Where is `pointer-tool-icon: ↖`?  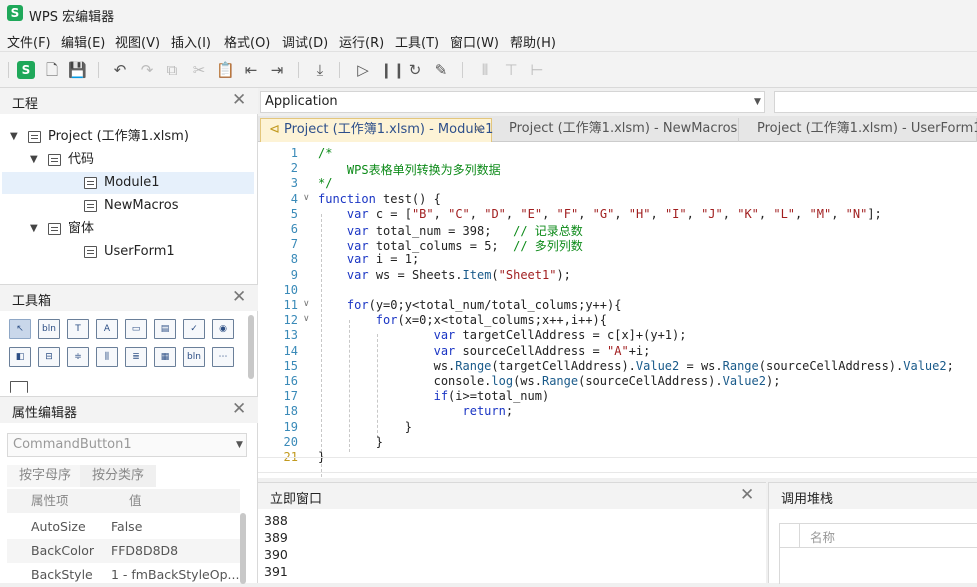 pointer-tool-icon: ↖ is located at coordinates (20, 329).